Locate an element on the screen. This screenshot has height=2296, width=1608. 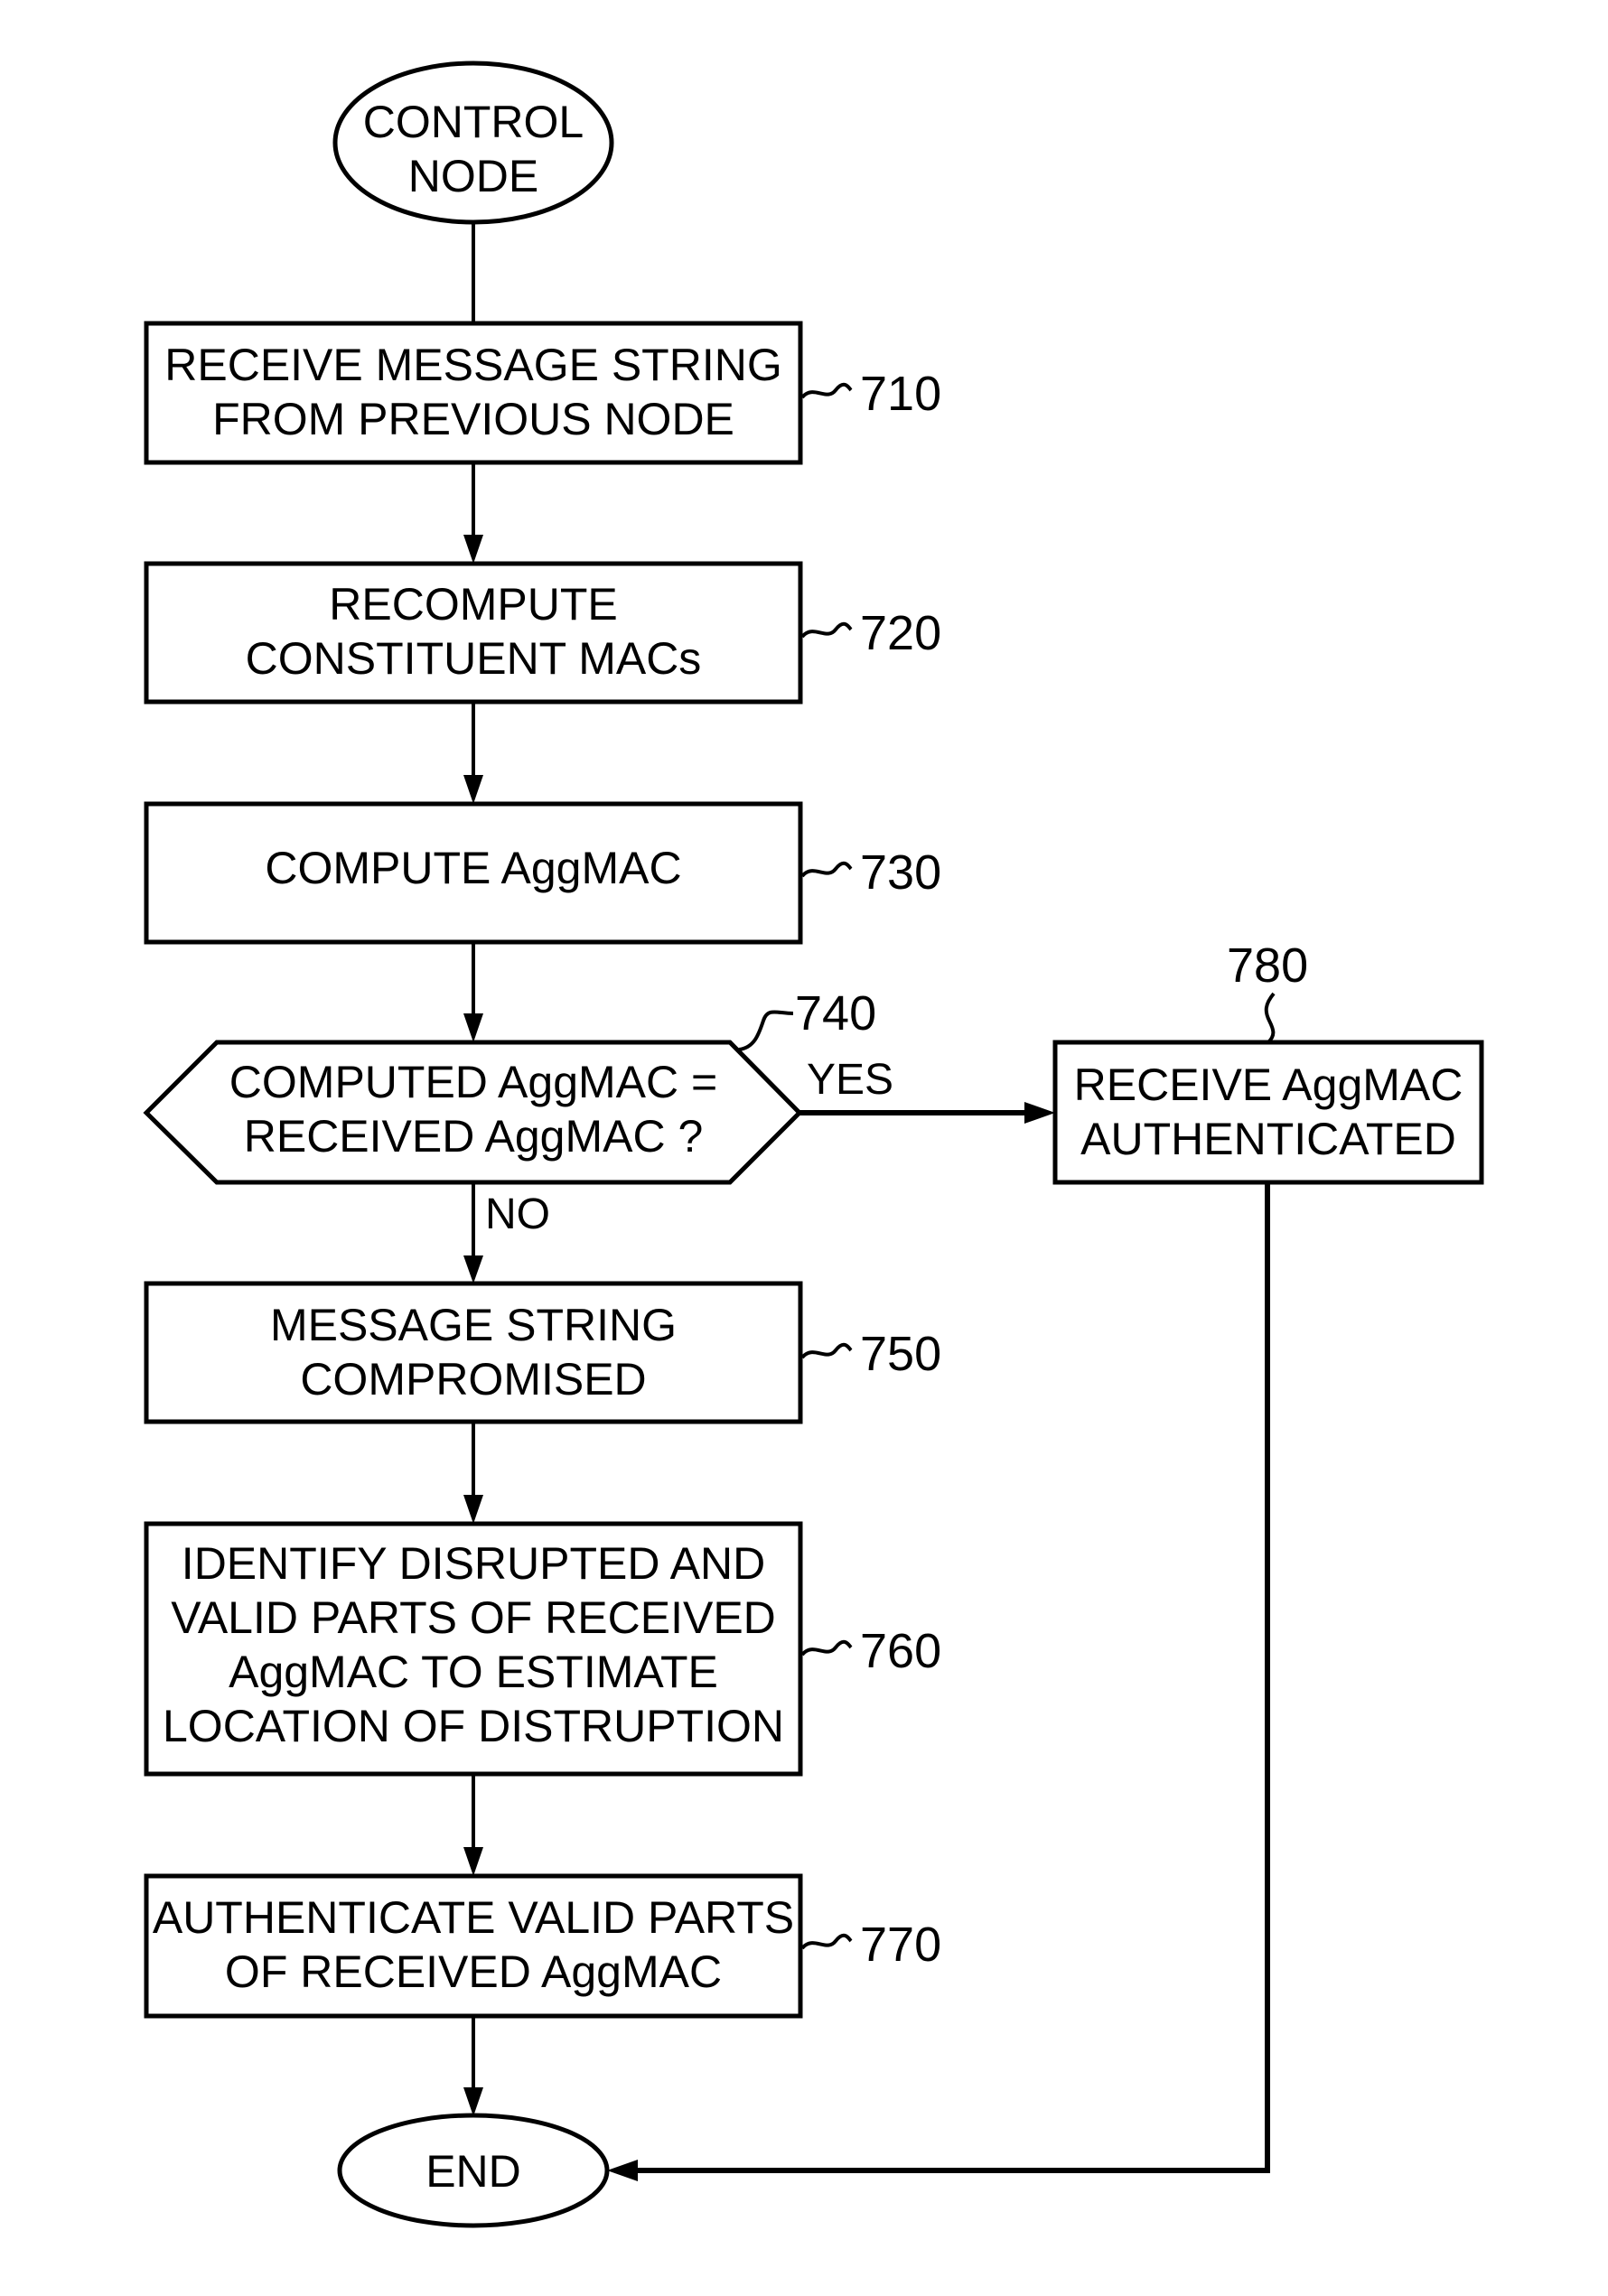
leader-730-icon is located at coordinates (826, 869).